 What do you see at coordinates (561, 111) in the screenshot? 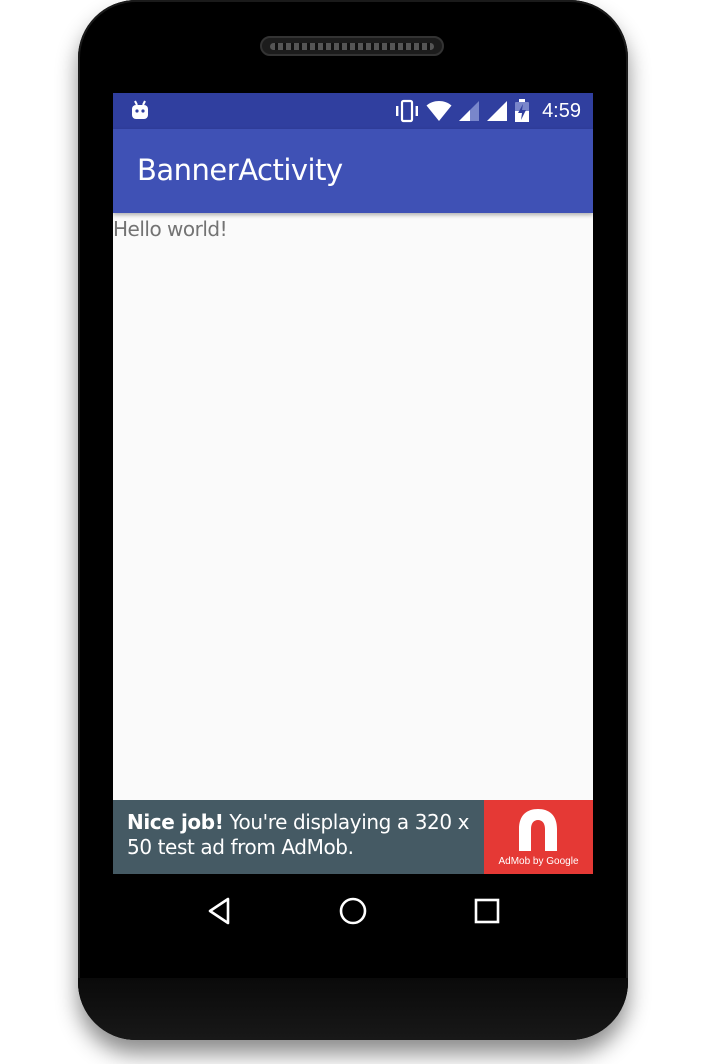
I see `status-time: 4:59` at bounding box center [561, 111].